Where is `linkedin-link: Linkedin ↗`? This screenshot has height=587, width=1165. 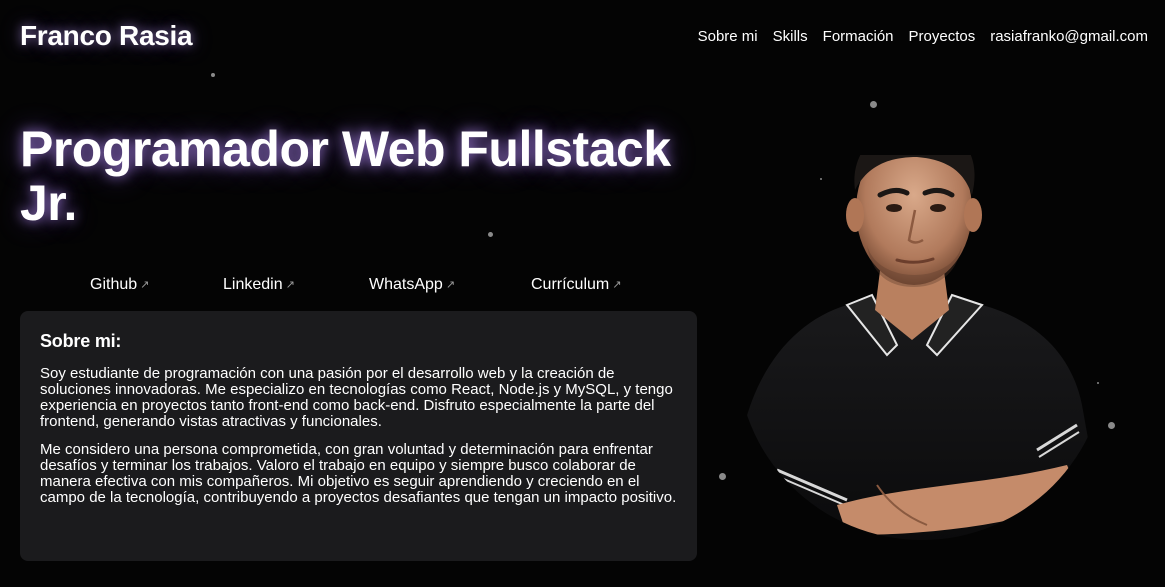 linkedin-link: Linkedin ↗ is located at coordinates (259, 285).